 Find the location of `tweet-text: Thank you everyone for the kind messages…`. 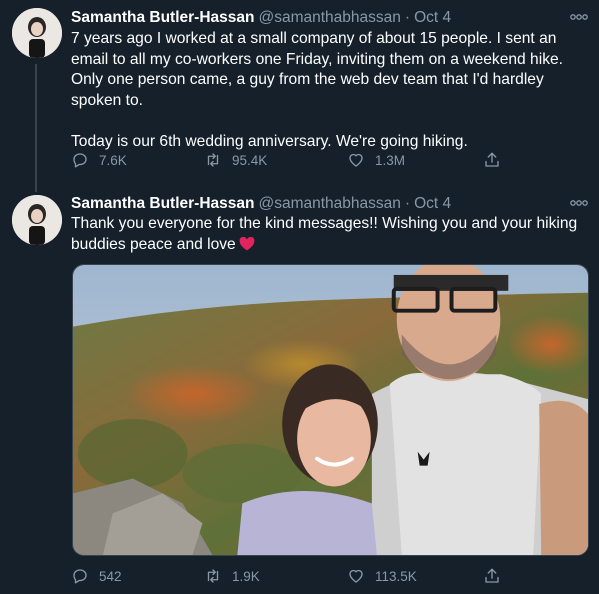

tweet-text: Thank you everyone for the kind messages… is located at coordinates (328, 234).